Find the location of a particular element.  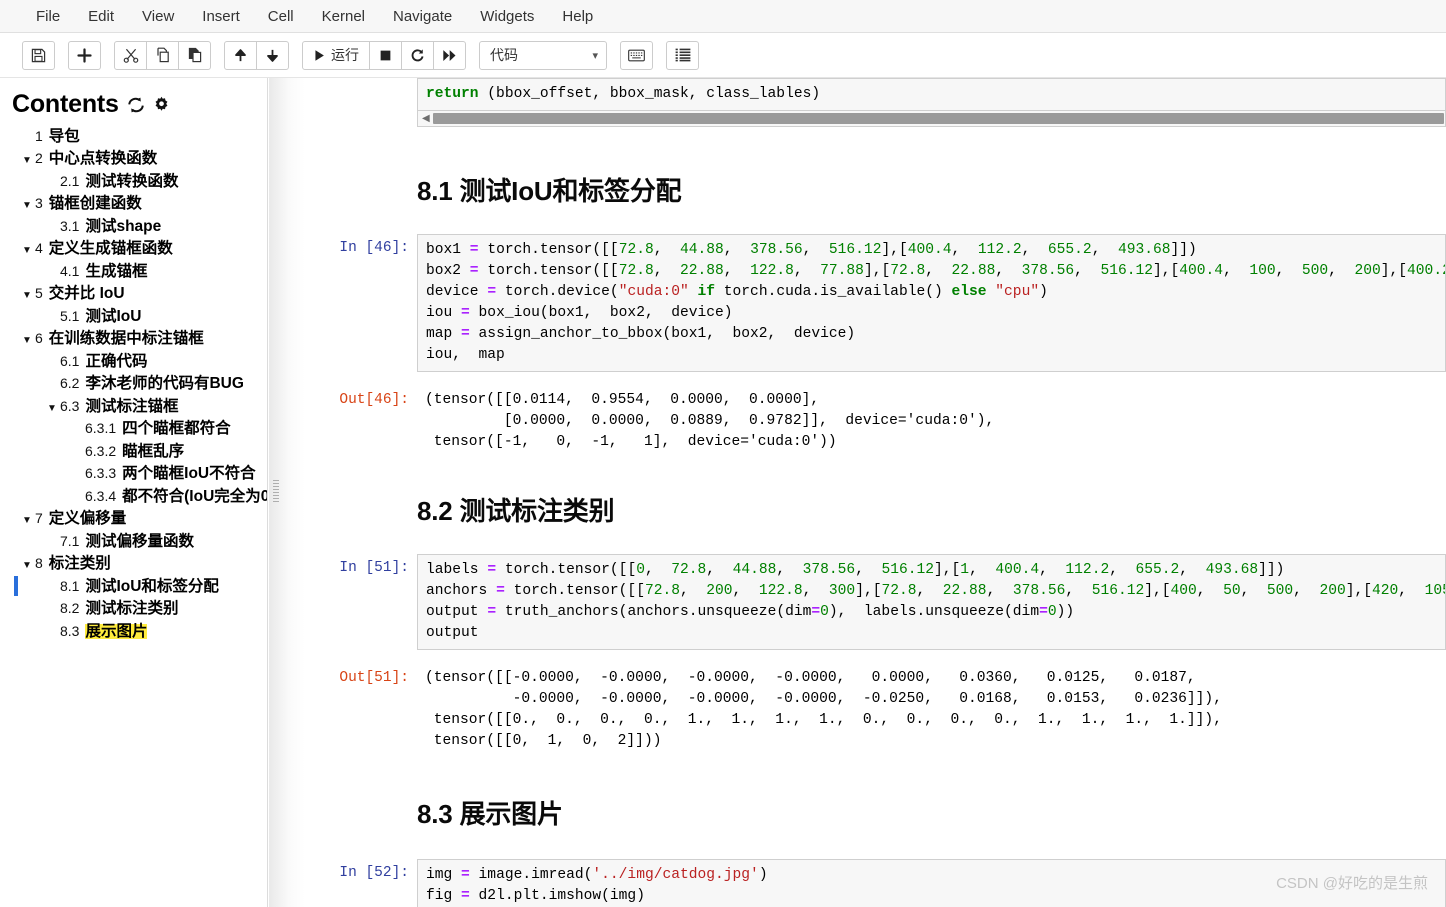

cut-button is located at coordinates (130, 55).